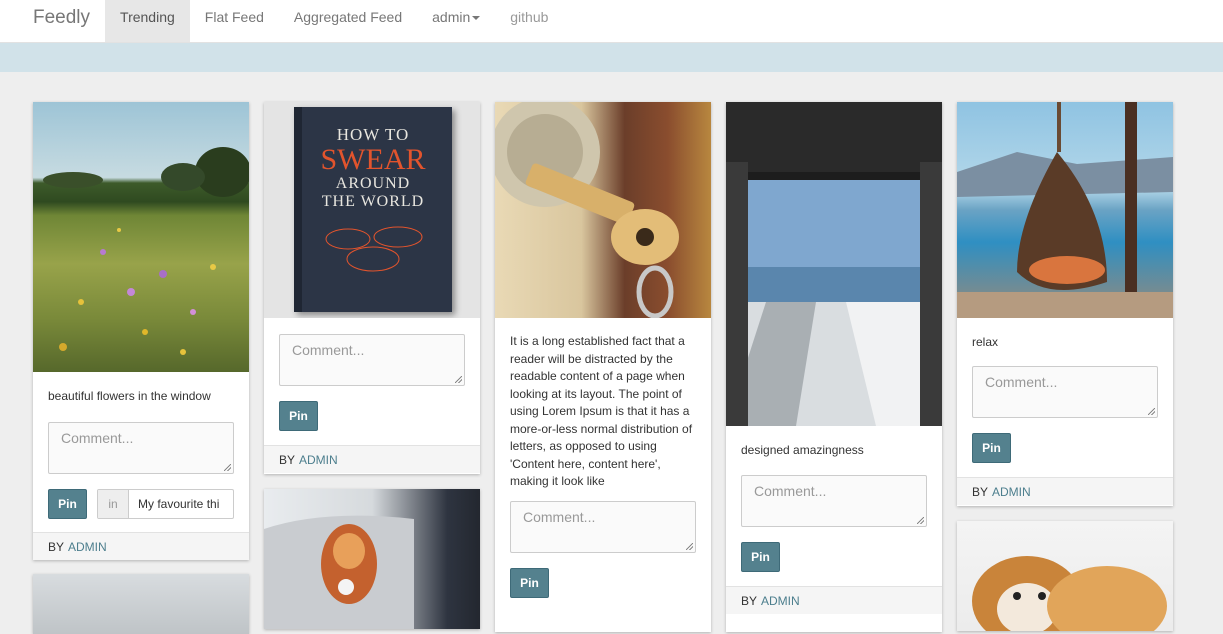 Image resolution: width=1223 pixels, height=634 pixels. I want to click on hanging-chair-image, so click(1065, 210).